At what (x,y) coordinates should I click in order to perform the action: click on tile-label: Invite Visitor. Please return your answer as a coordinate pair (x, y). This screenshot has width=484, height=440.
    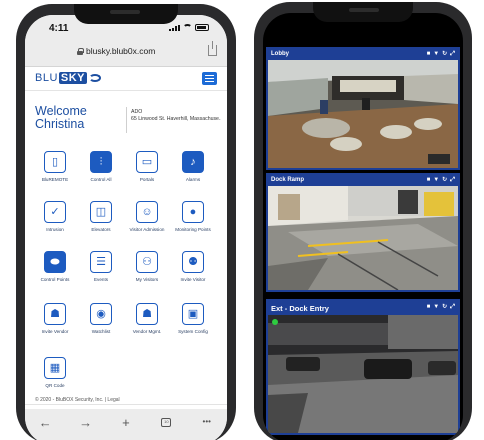
    Looking at the image, I should click on (193, 279).